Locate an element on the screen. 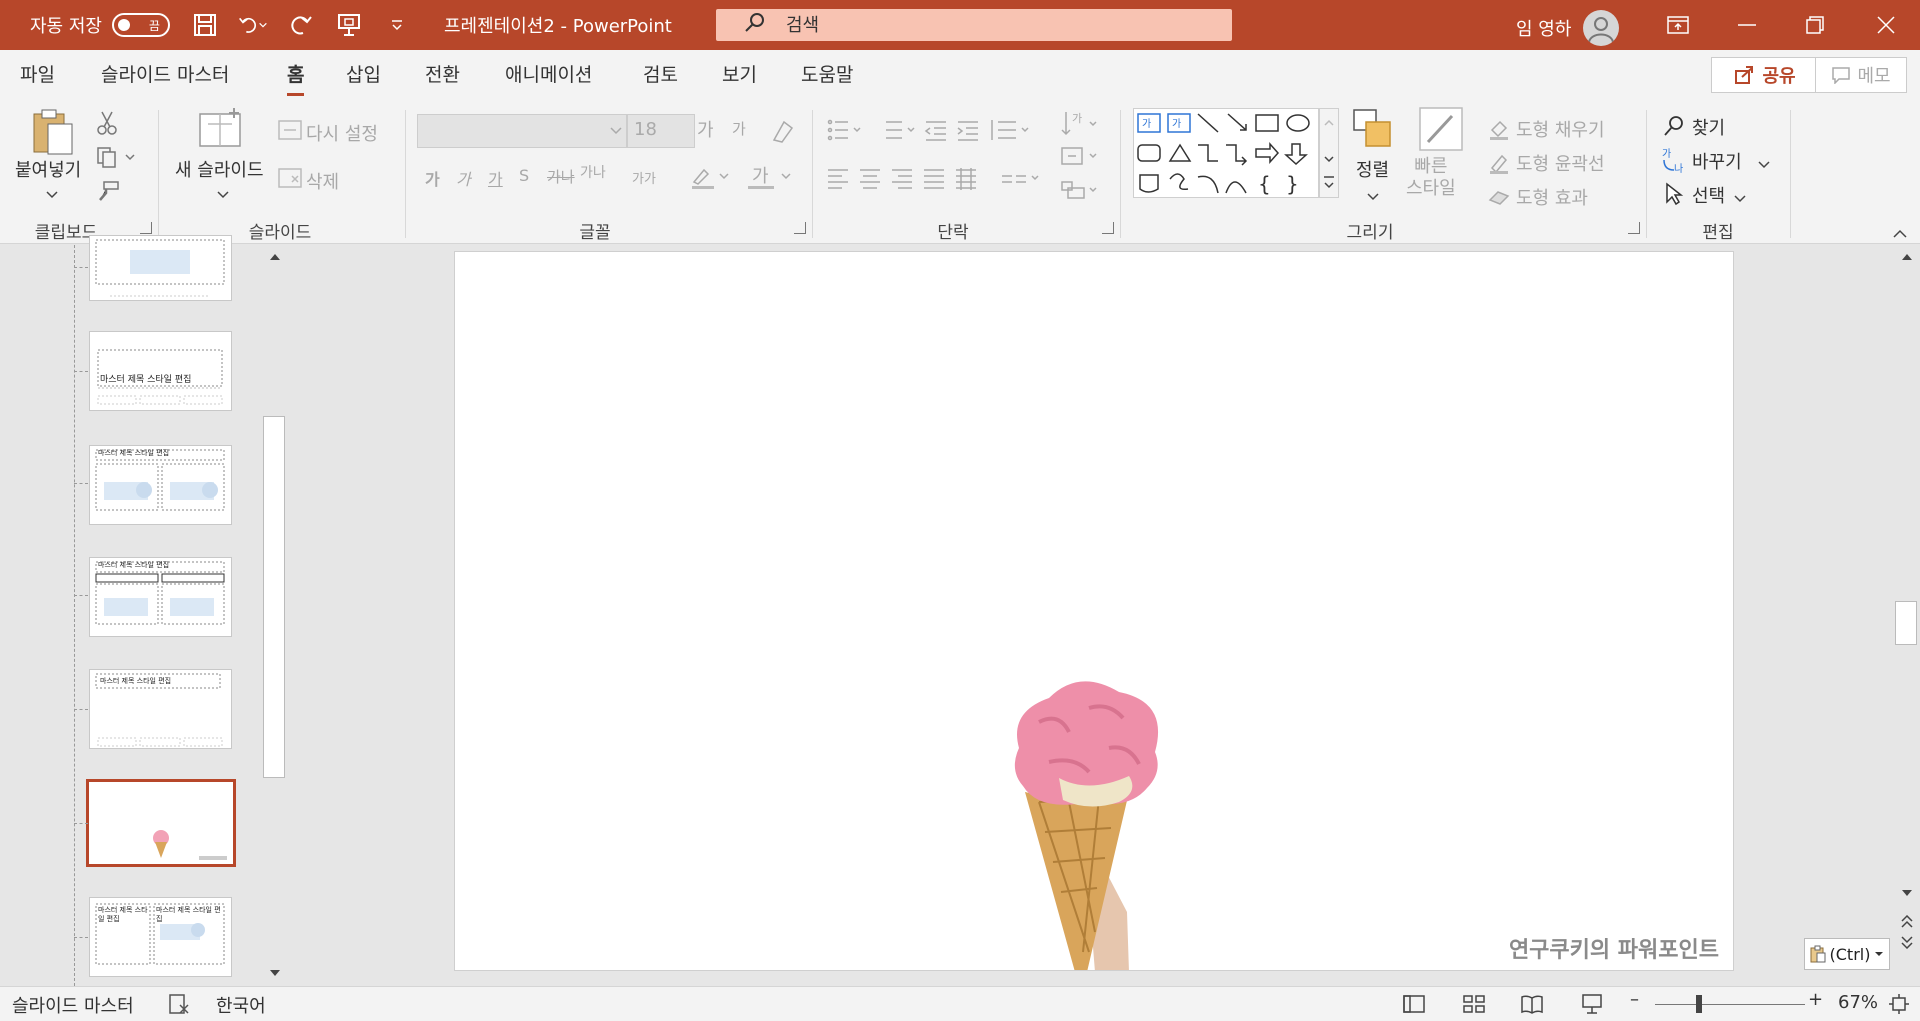  restore-icon is located at coordinates (1815, 25).